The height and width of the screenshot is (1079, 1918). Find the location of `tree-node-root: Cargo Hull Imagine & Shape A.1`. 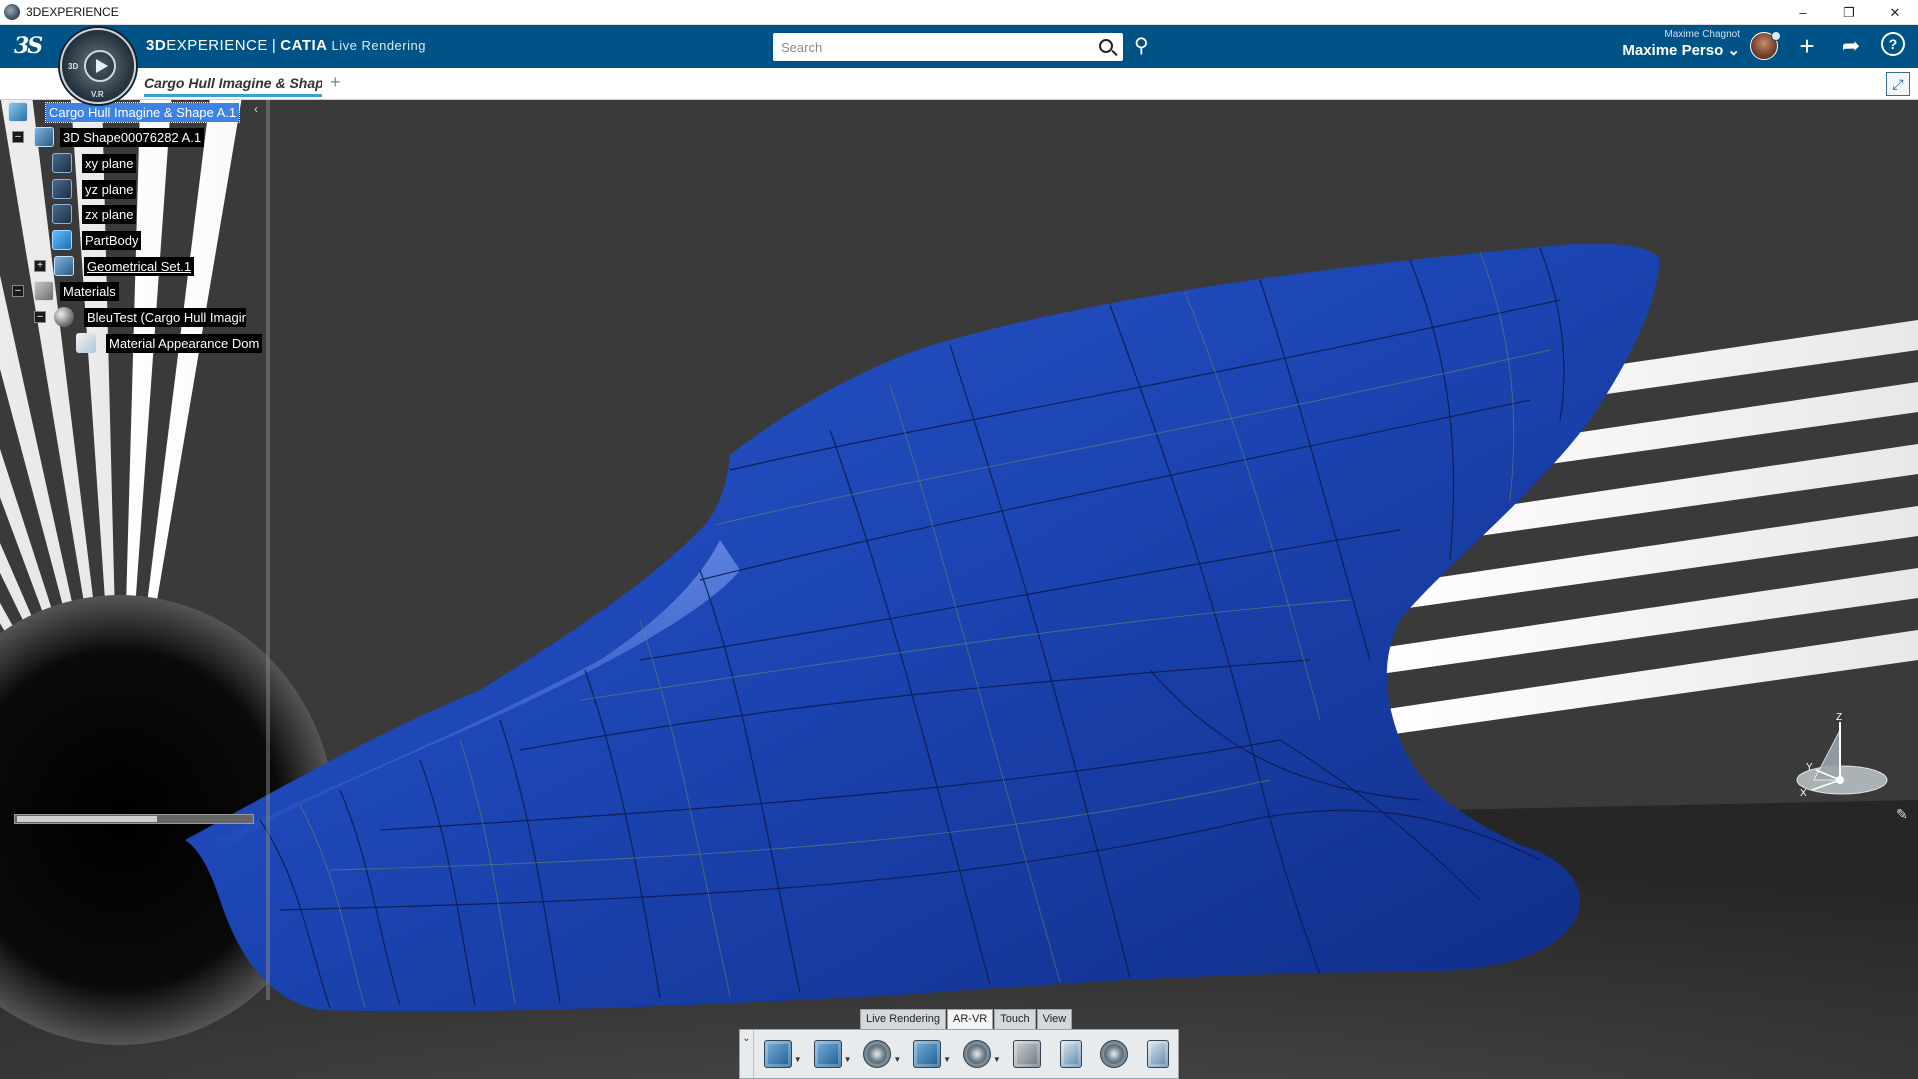

tree-node-root: Cargo Hull Imagine & Shape A.1 is located at coordinates (124, 112).